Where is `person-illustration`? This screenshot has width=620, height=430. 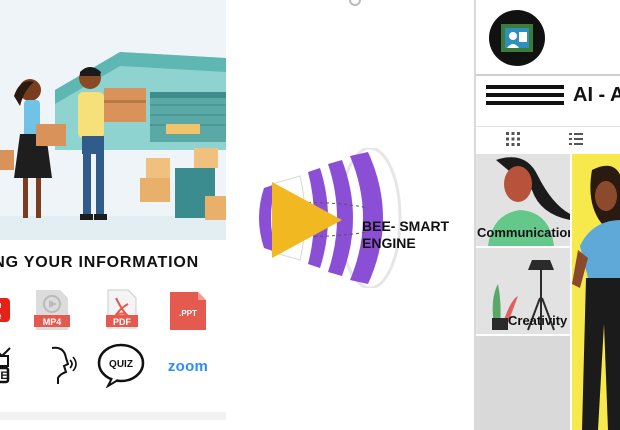 person-illustration is located at coordinates (596, 297).